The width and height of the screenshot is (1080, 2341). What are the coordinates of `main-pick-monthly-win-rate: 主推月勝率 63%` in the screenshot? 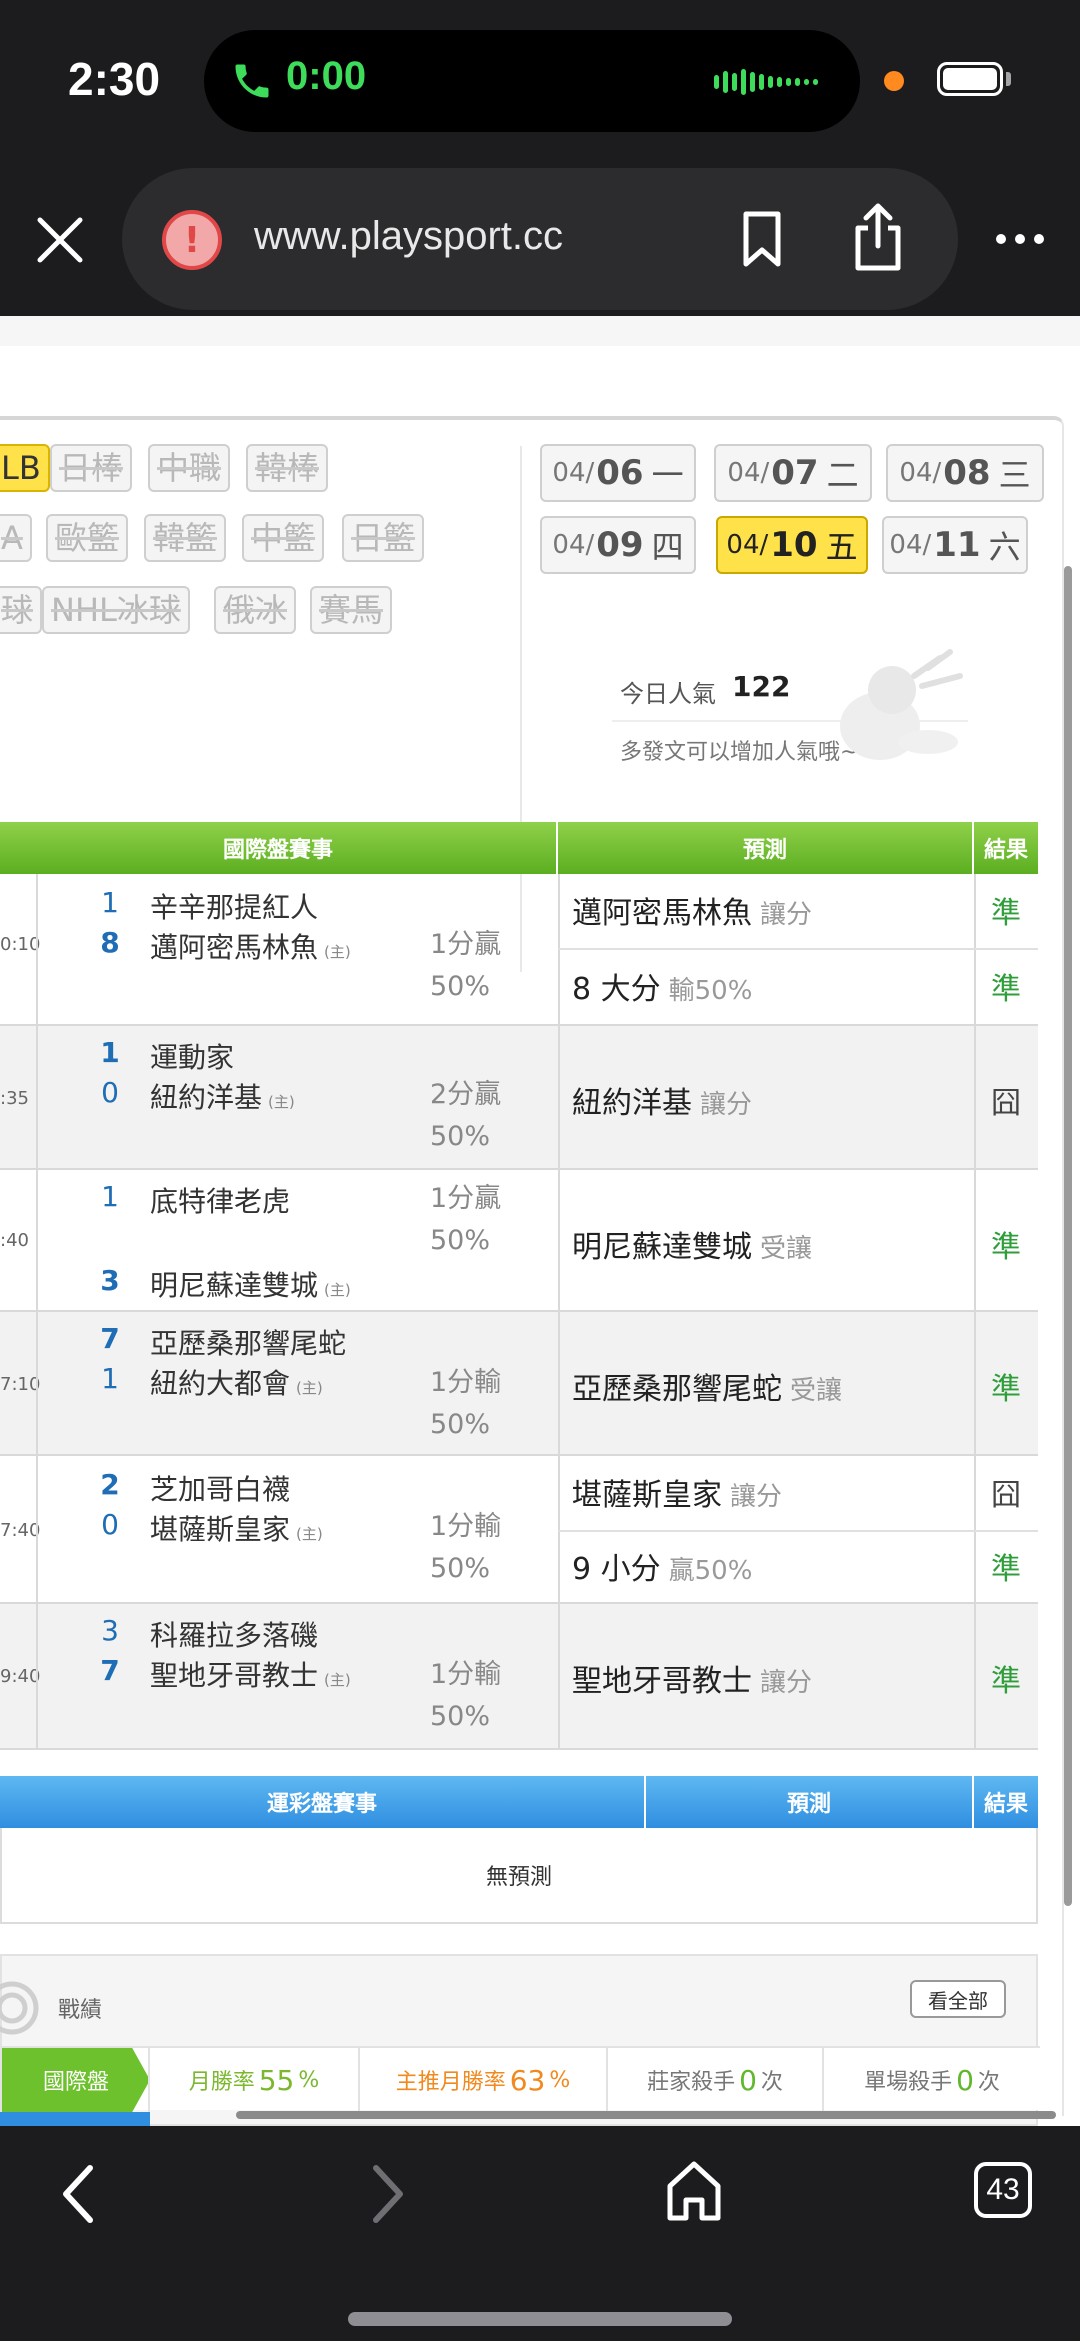 It's located at (482, 2080).